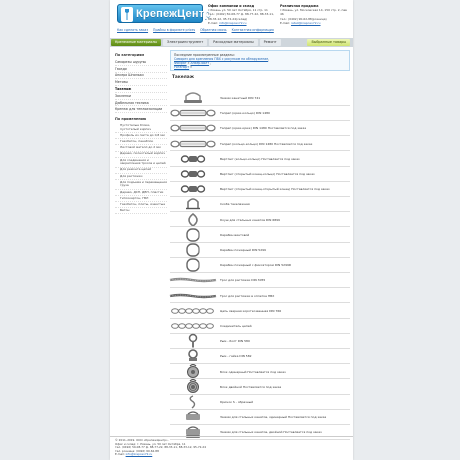  I want to click on product-name-link: Соединитель цепей, so click(236, 326).